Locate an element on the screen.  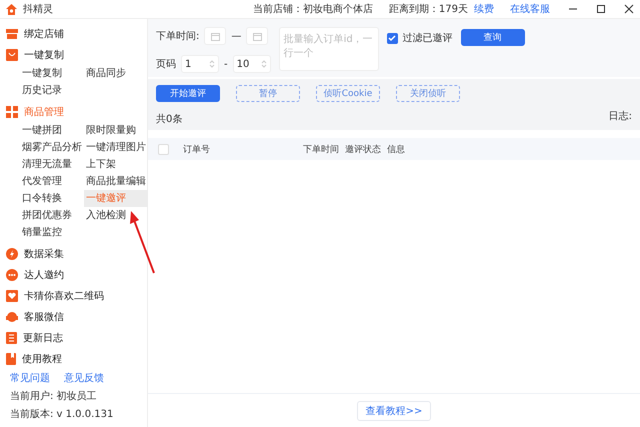
app-version: 当前版本: v 1.0.0.131 is located at coordinates (62, 414).